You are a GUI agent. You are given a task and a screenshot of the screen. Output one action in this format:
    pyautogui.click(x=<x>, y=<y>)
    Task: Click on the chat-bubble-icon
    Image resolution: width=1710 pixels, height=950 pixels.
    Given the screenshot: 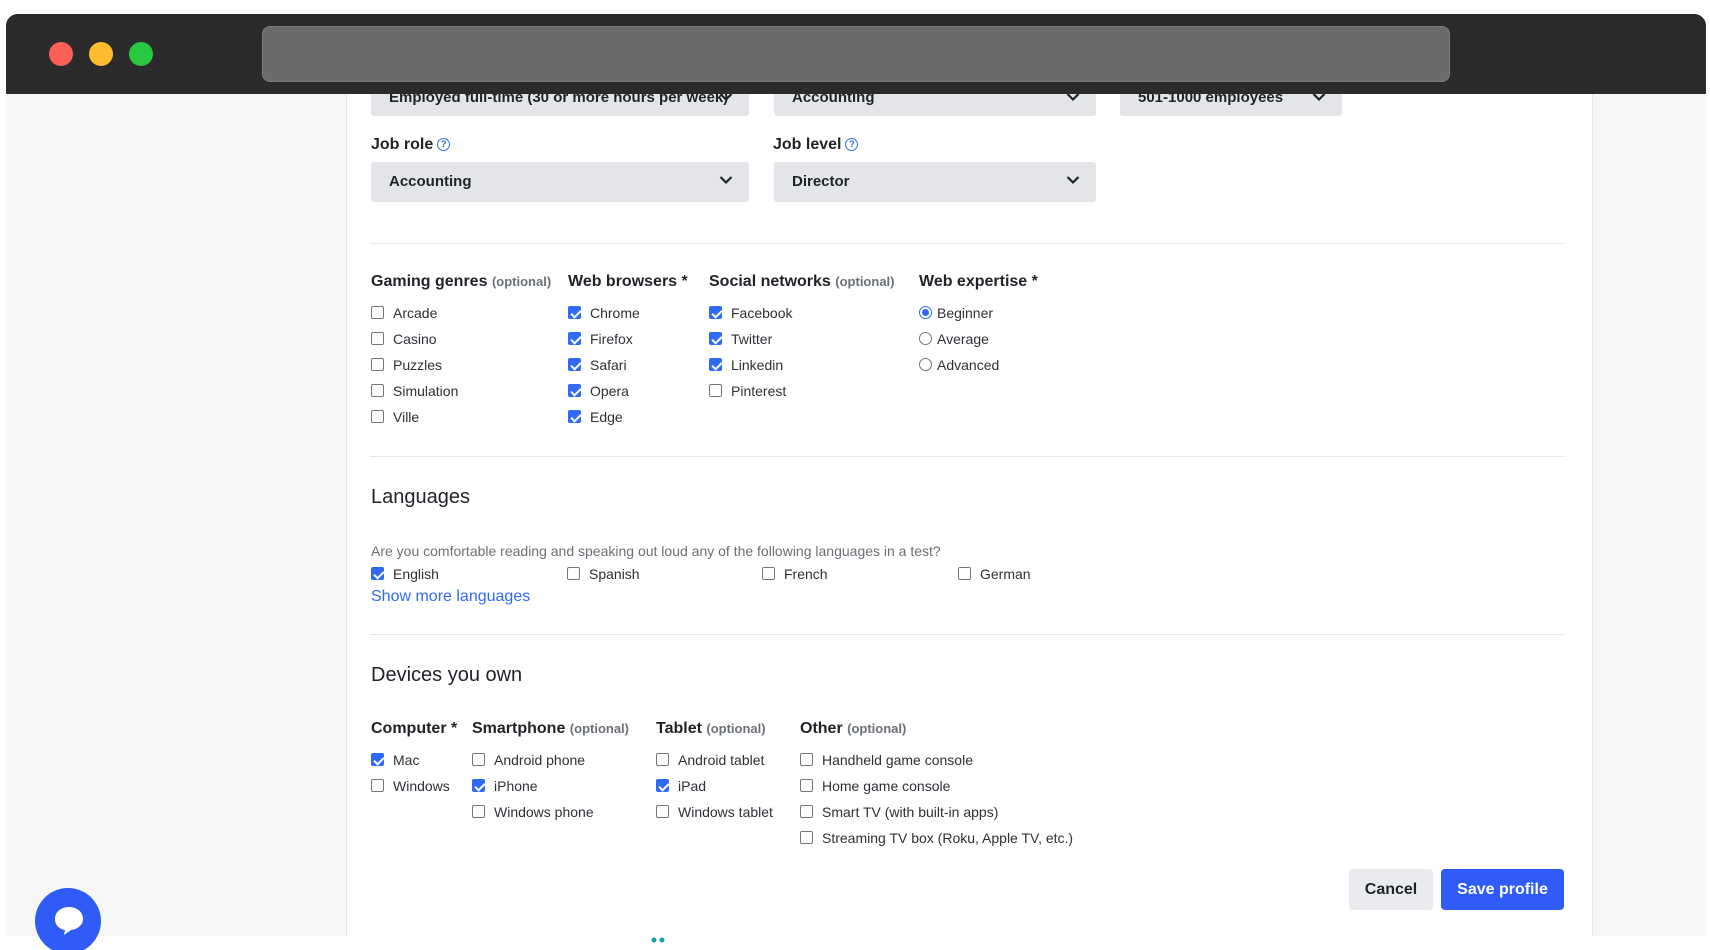 What is the action you would take?
    pyautogui.click(x=69, y=921)
    